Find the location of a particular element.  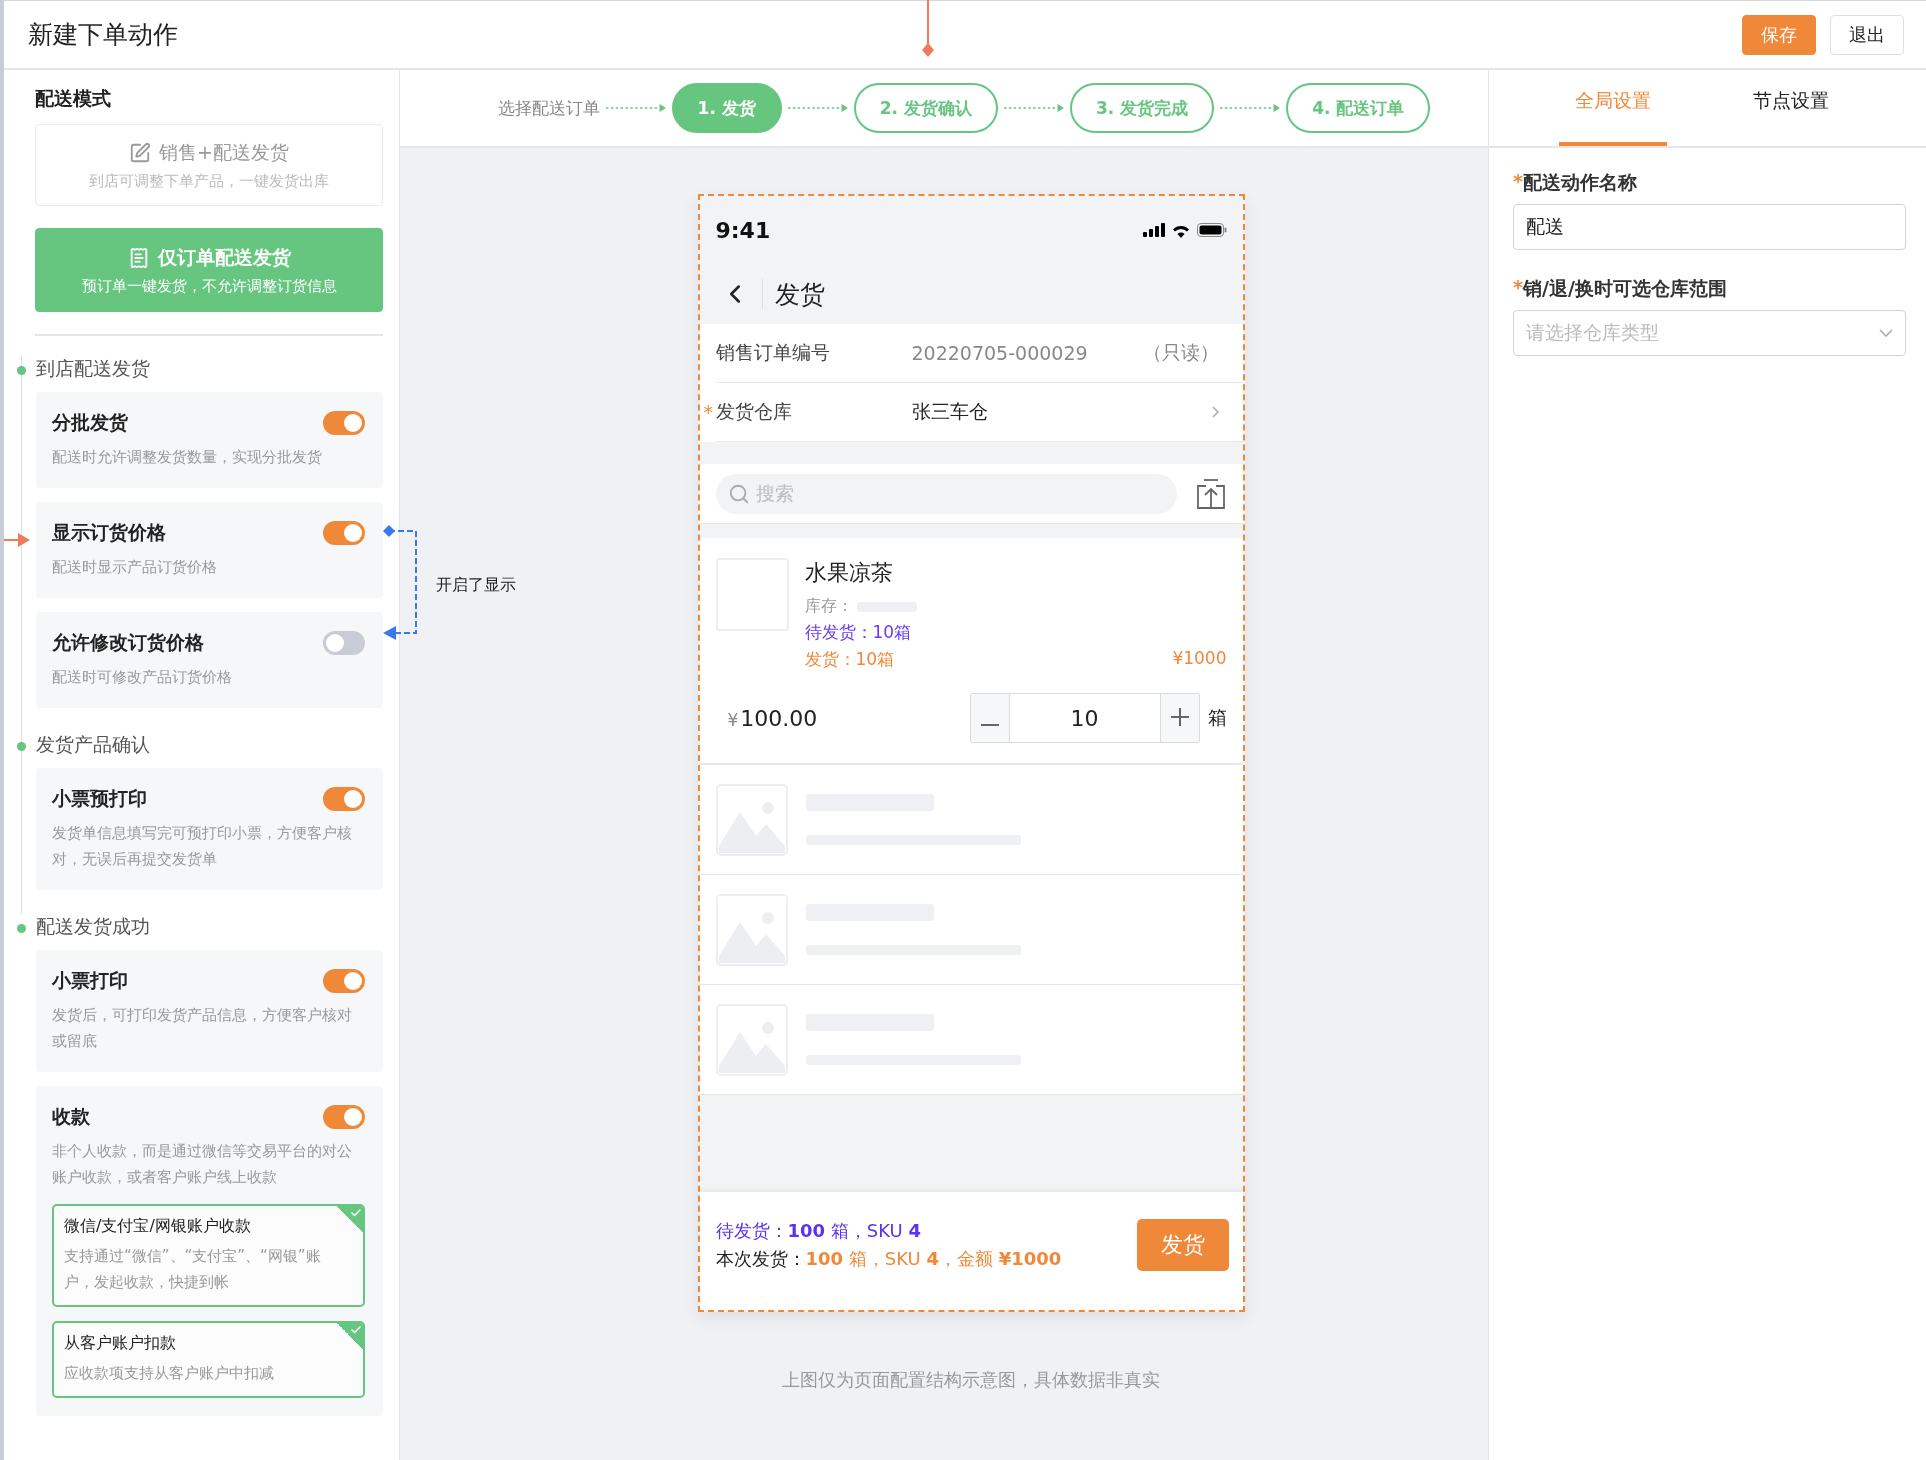

select-field: 请选择仓库类型 is located at coordinates (1709, 333).